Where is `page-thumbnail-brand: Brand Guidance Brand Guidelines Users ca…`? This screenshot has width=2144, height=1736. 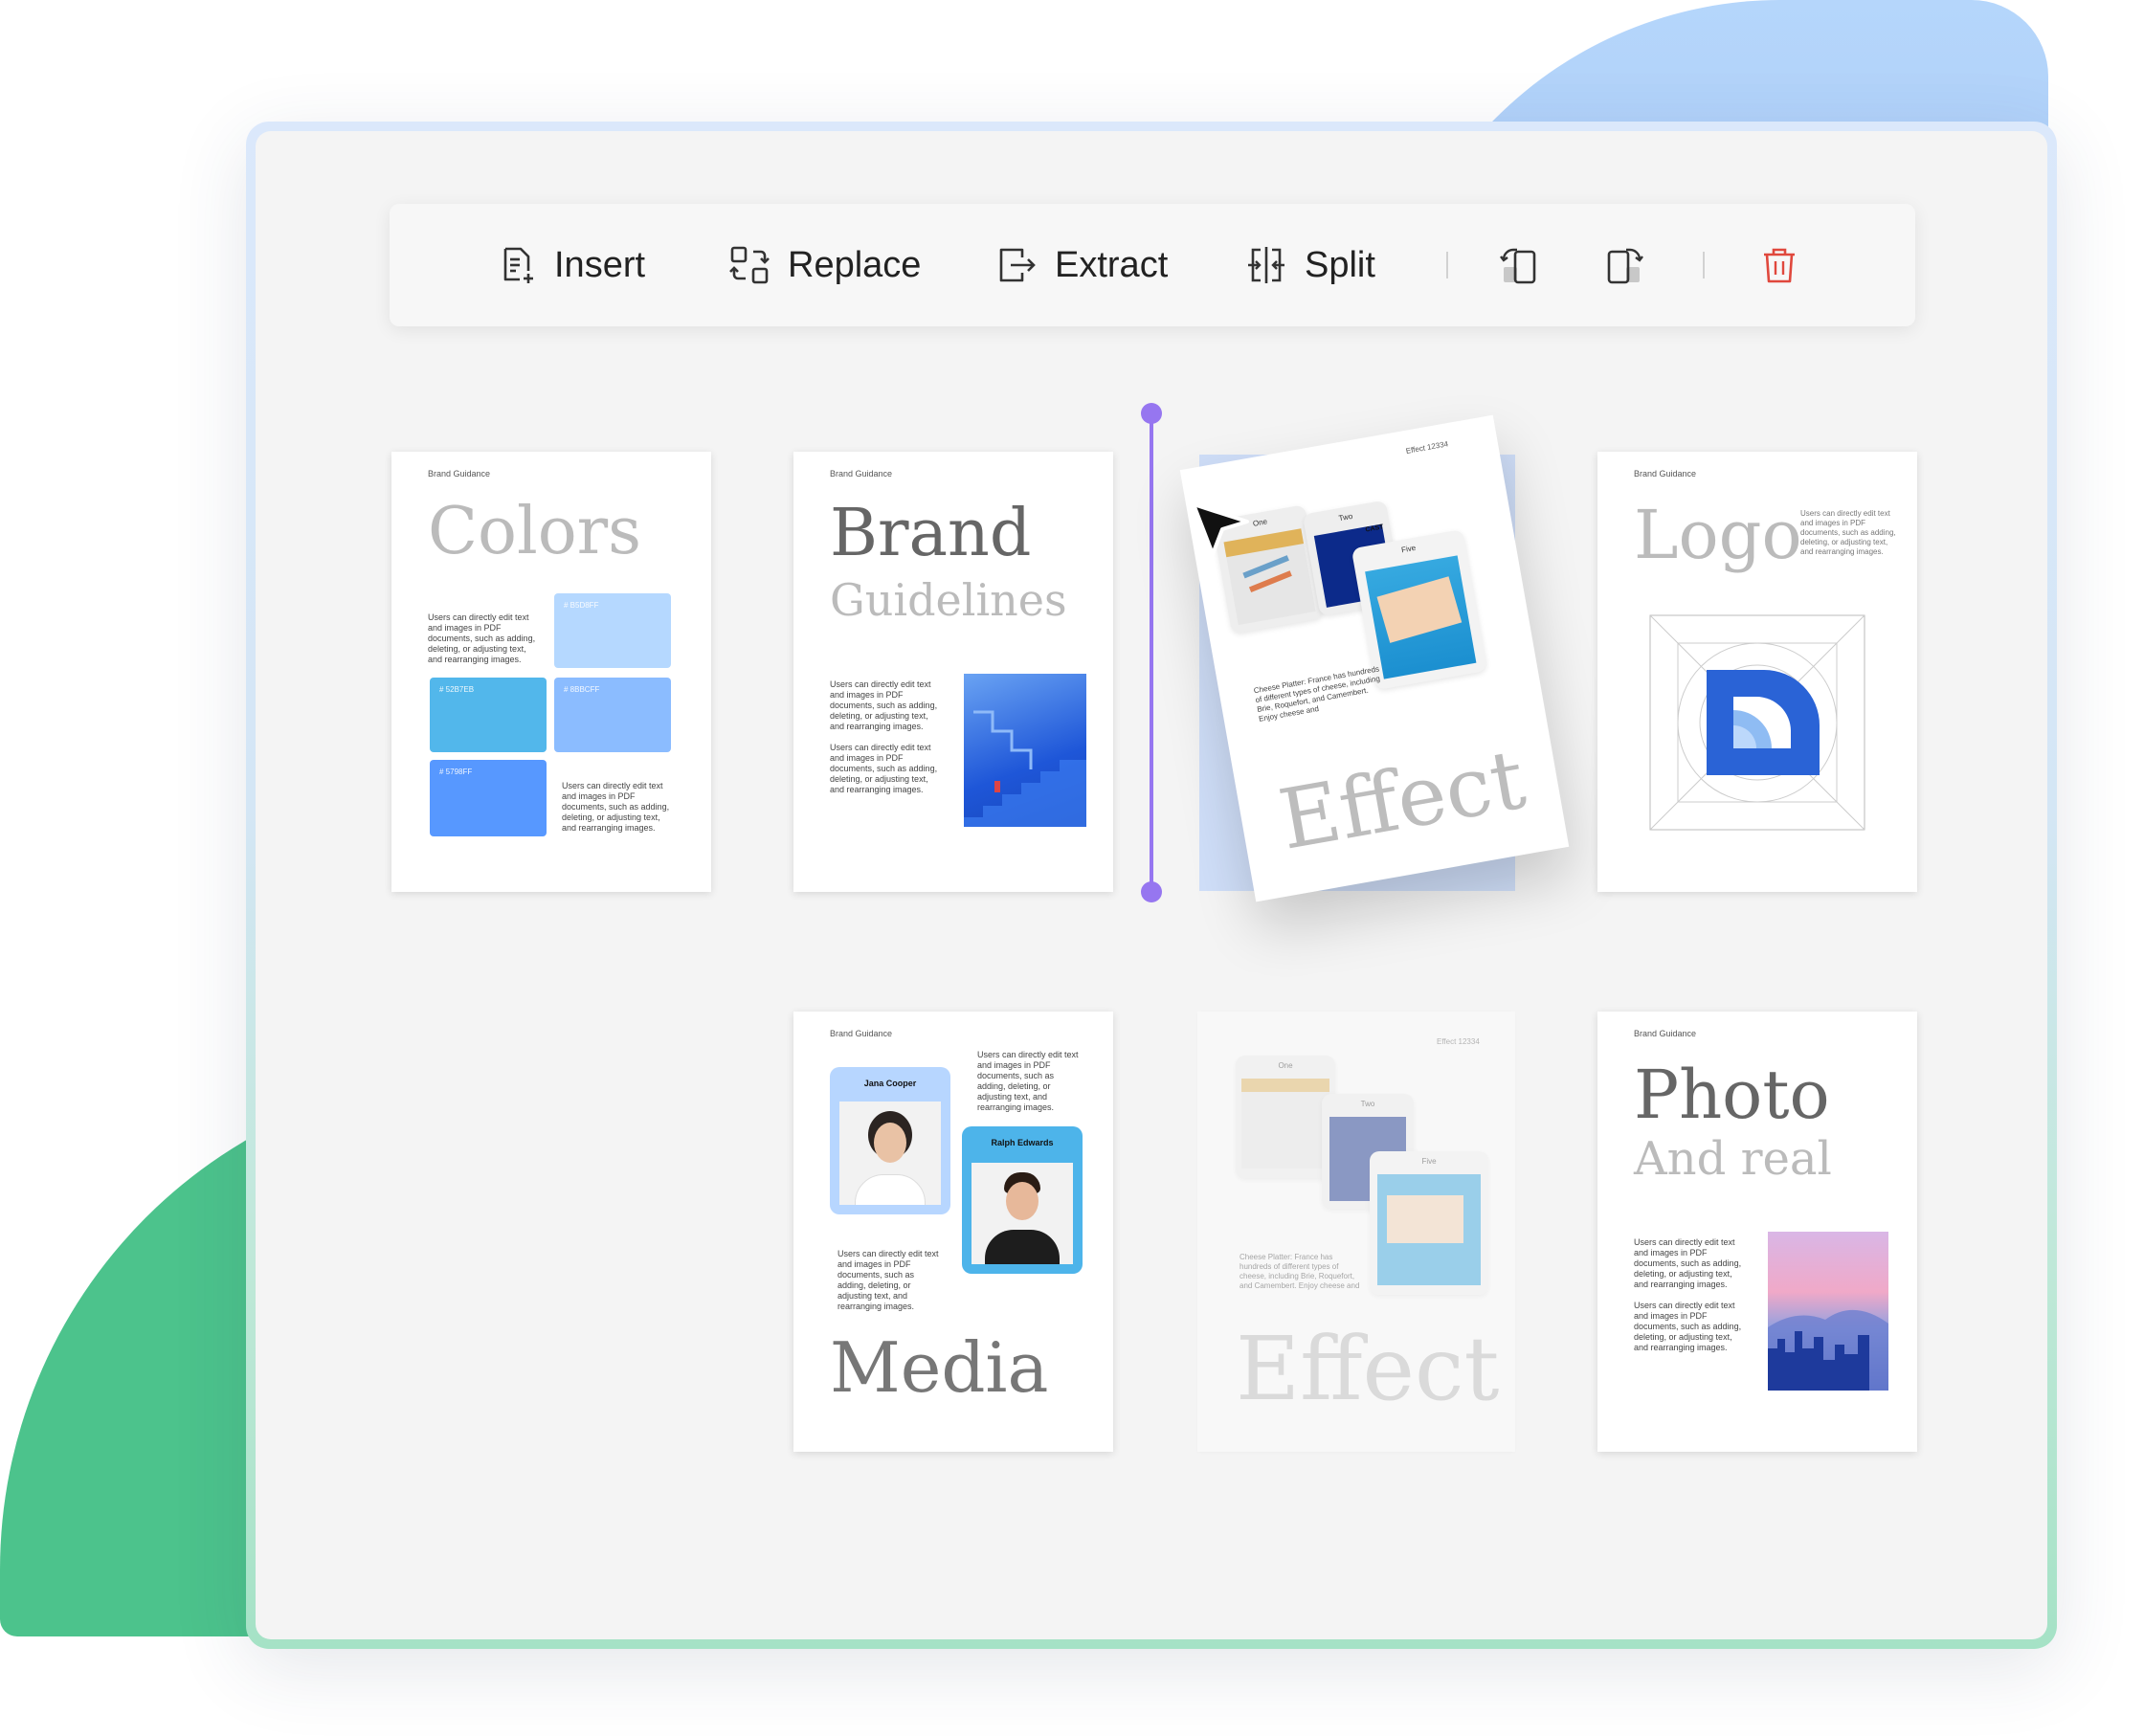 page-thumbnail-brand: Brand Guidance Brand Guidelines Users ca… is located at coordinates (953, 672).